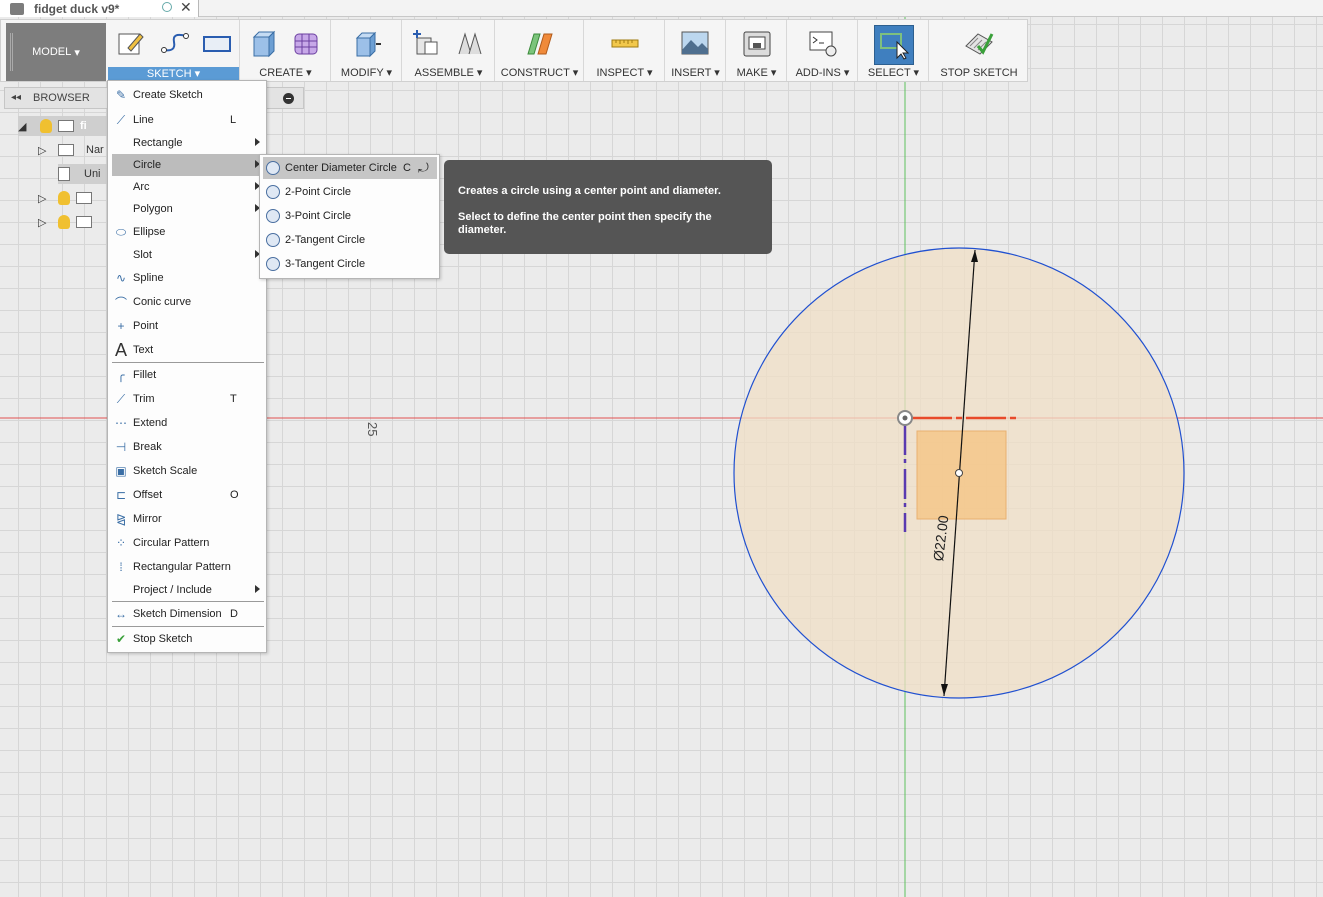 This screenshot has width=1323, height=897. I want to click on stop-sketch-group: STOP SKETCH, so click(979, 50).